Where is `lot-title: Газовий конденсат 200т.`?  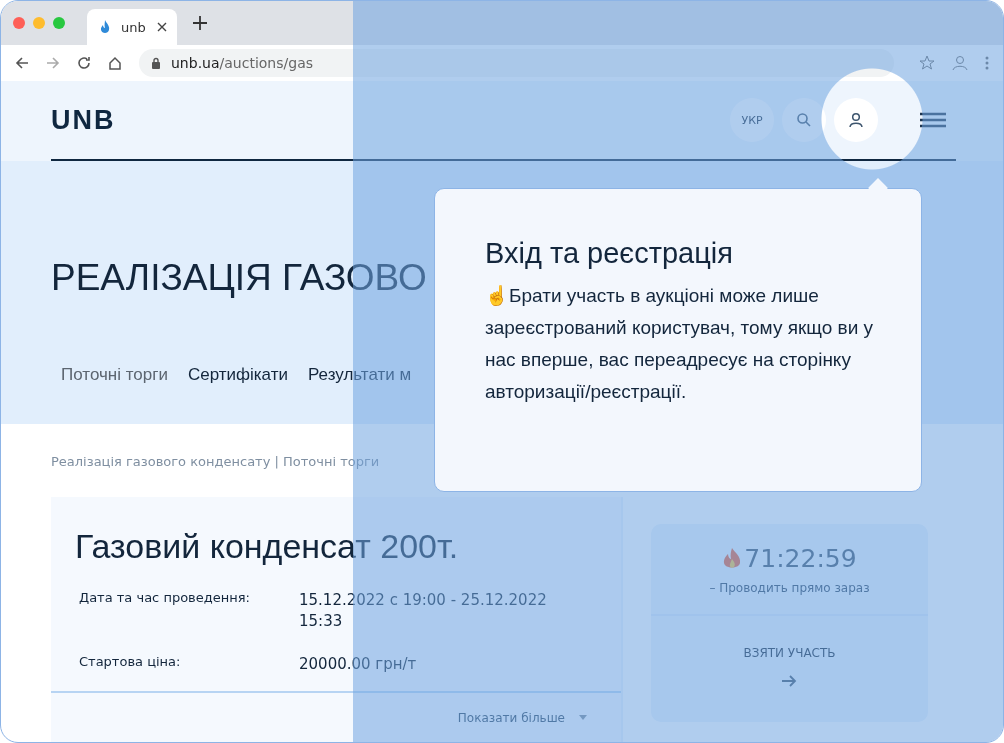 lot-title: Газовий конденсат 200т. is located at coordinates (267, 546).